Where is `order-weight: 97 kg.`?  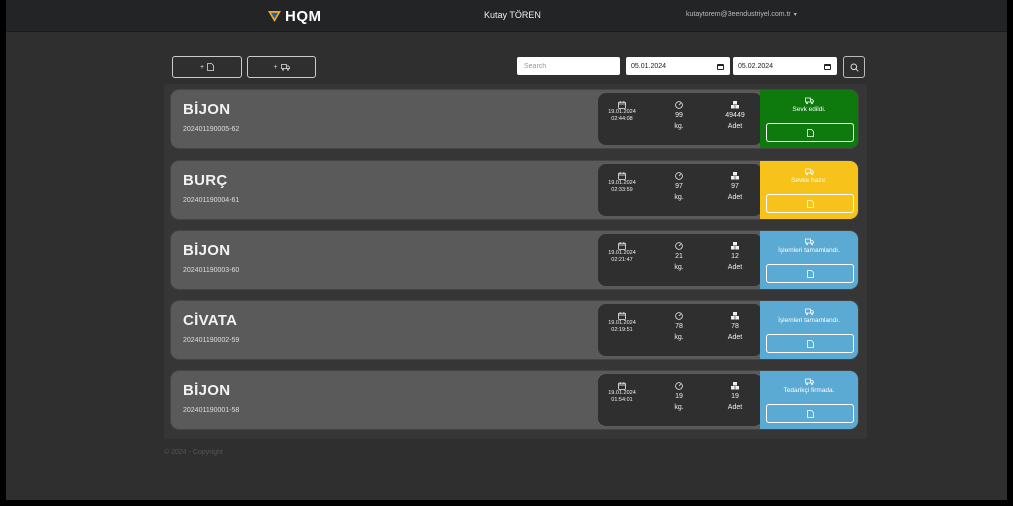
order-weight: 97 kg. is located at coordinates (679, 187).